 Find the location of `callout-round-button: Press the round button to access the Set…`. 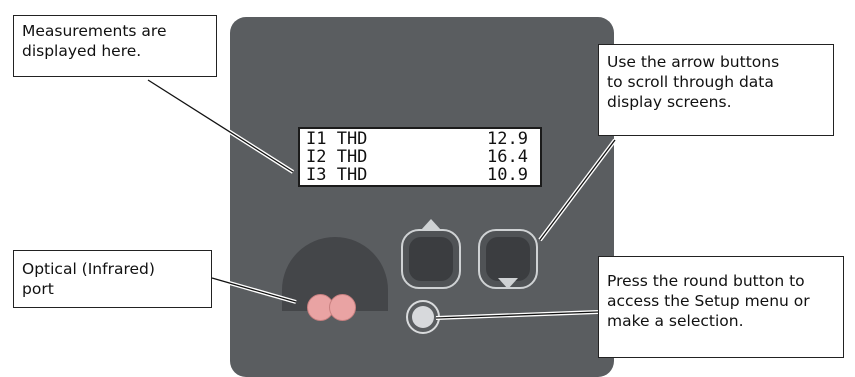

callout-round-button: Press the round button to access the Set… is located at coordinates (721, 307).